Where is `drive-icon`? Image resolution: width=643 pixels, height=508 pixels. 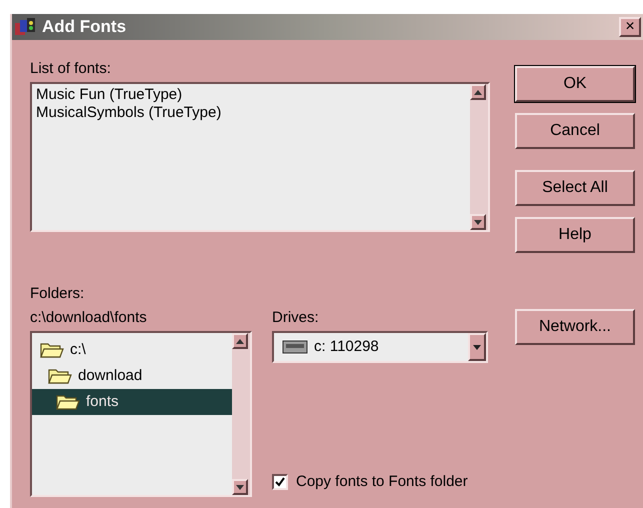
drive-icon is located at coordinates (295, 347).